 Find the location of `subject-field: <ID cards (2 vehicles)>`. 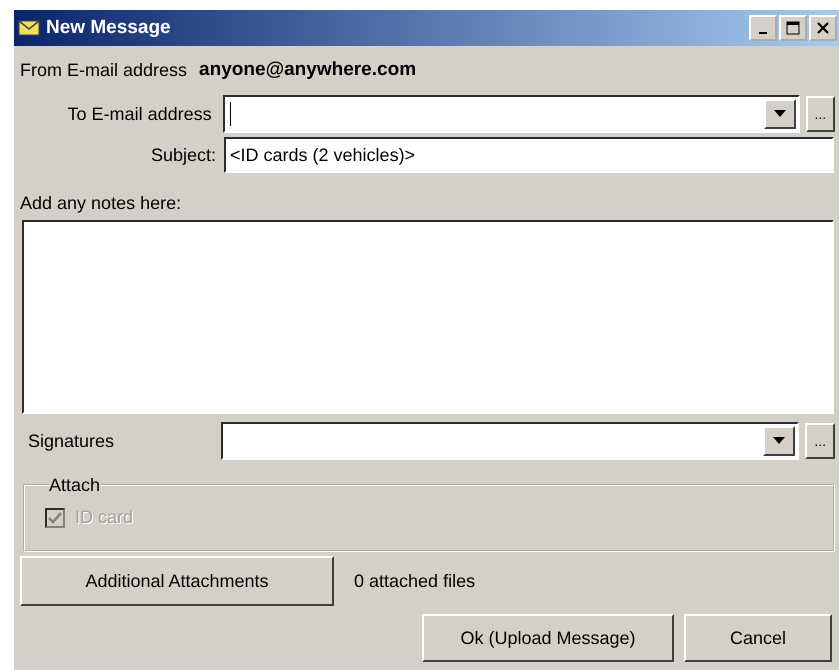

subject-field: <ID cards (2 vehicles)> is located at coordinates (529, 155).